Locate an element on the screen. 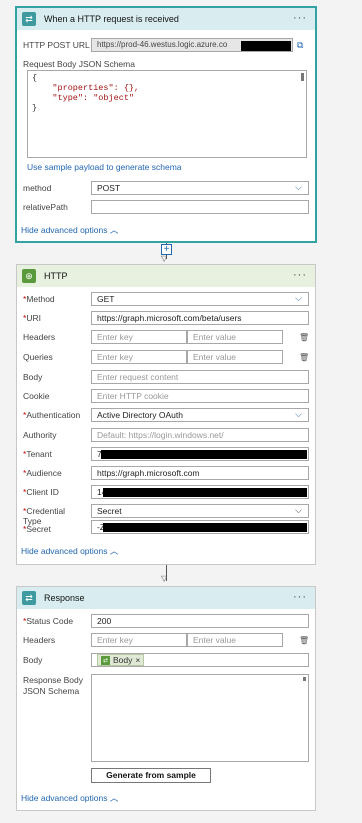 The width and height of the screenshot is (362, 823). response-header: ⇄ Response ··· is located at coordinates (166, 598).